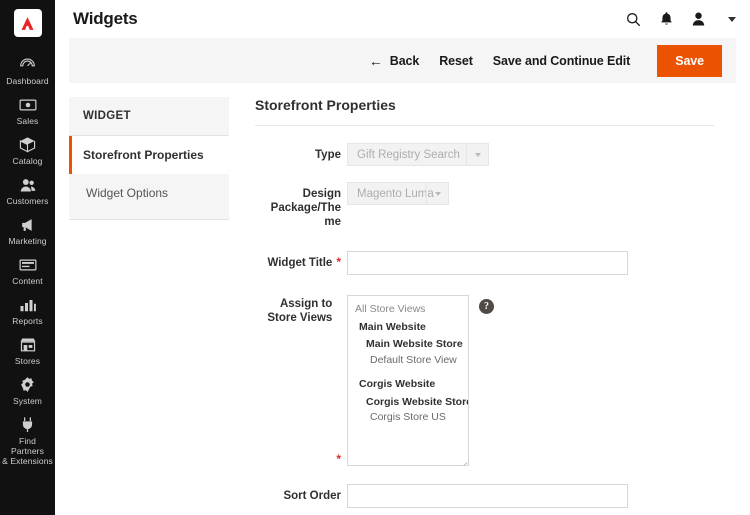  I want to click on label-text-line3: me, so click(332, 222).